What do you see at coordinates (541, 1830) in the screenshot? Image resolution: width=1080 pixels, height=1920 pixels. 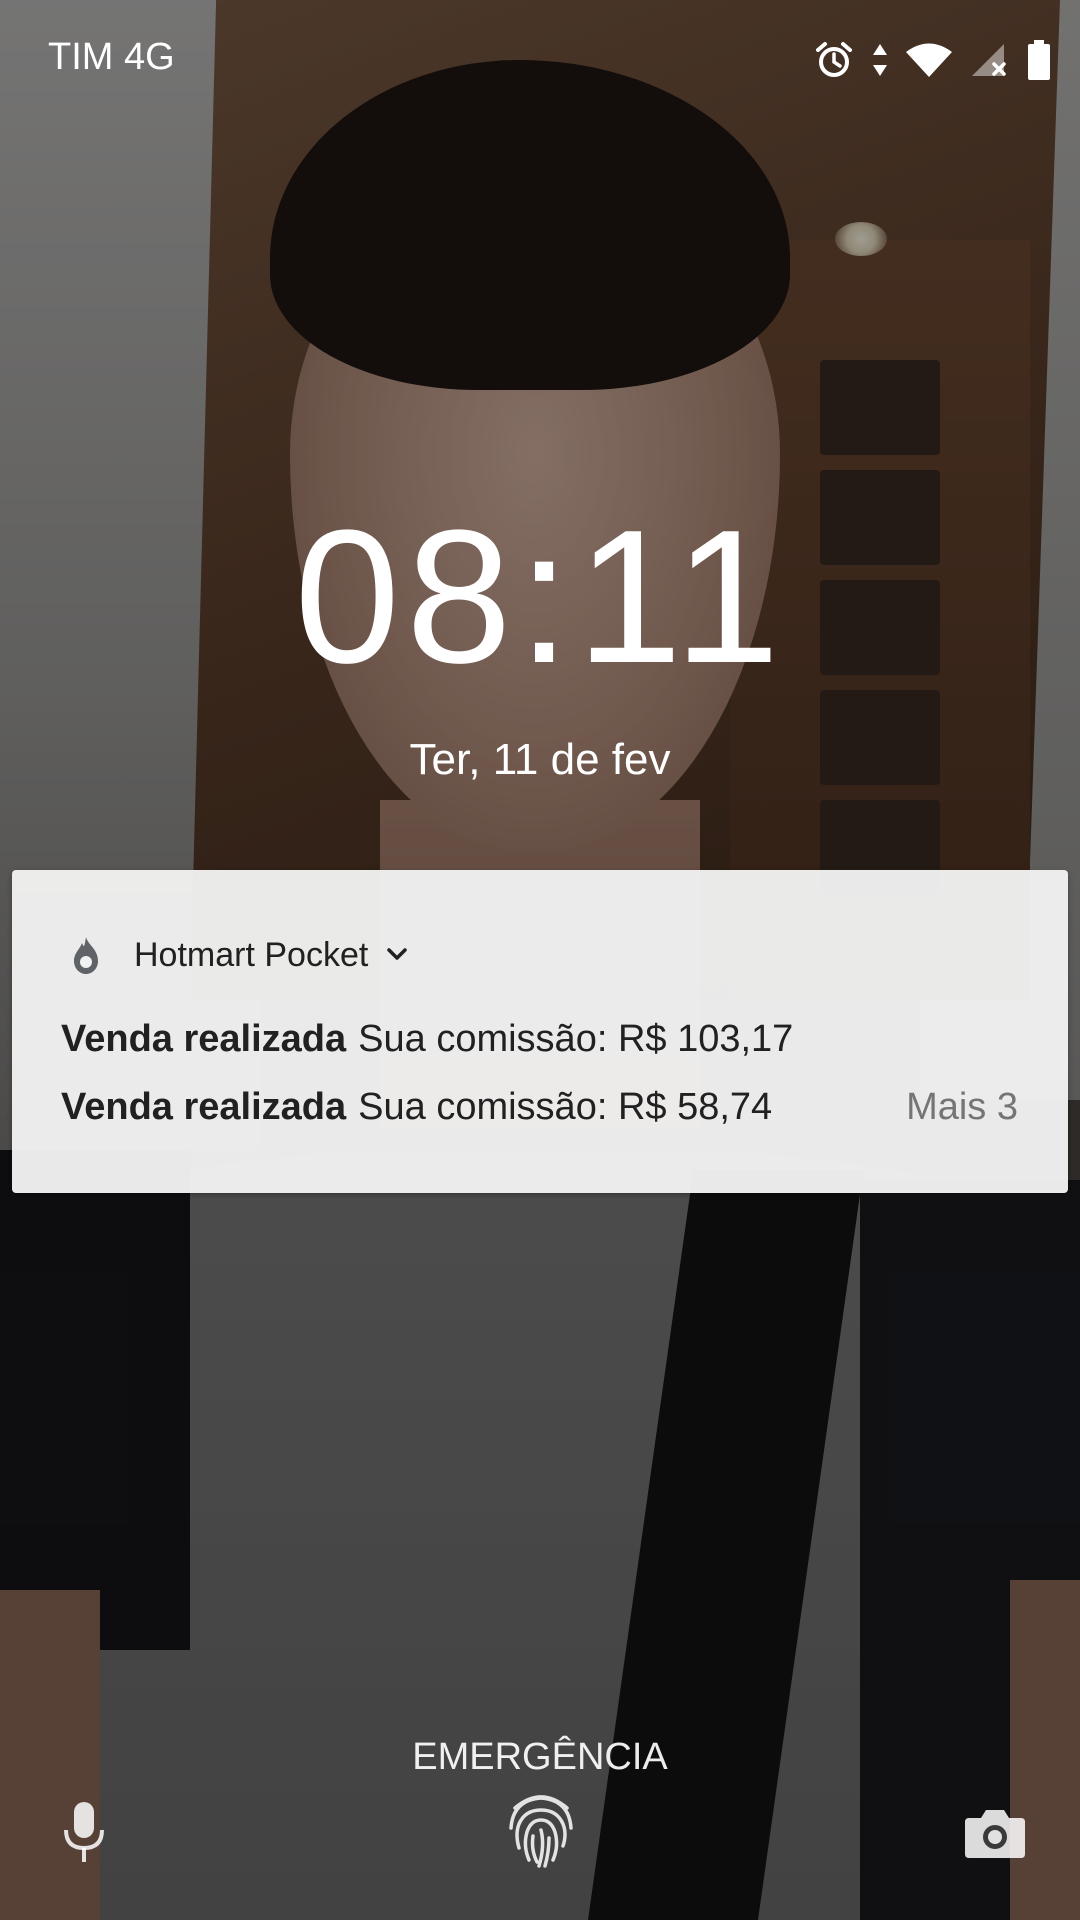 I see `fingerprint-icon` at bounding box center [541, 1830].